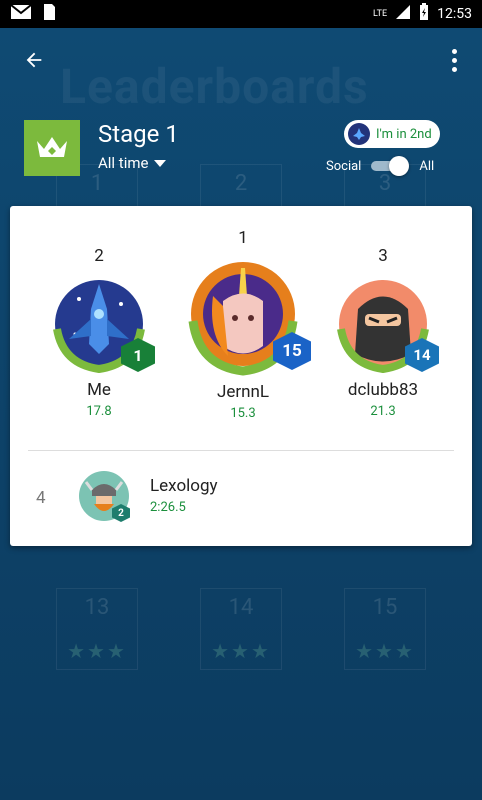  I want to click on my-rank-label: I'm in 2nd, so click(404, 134).